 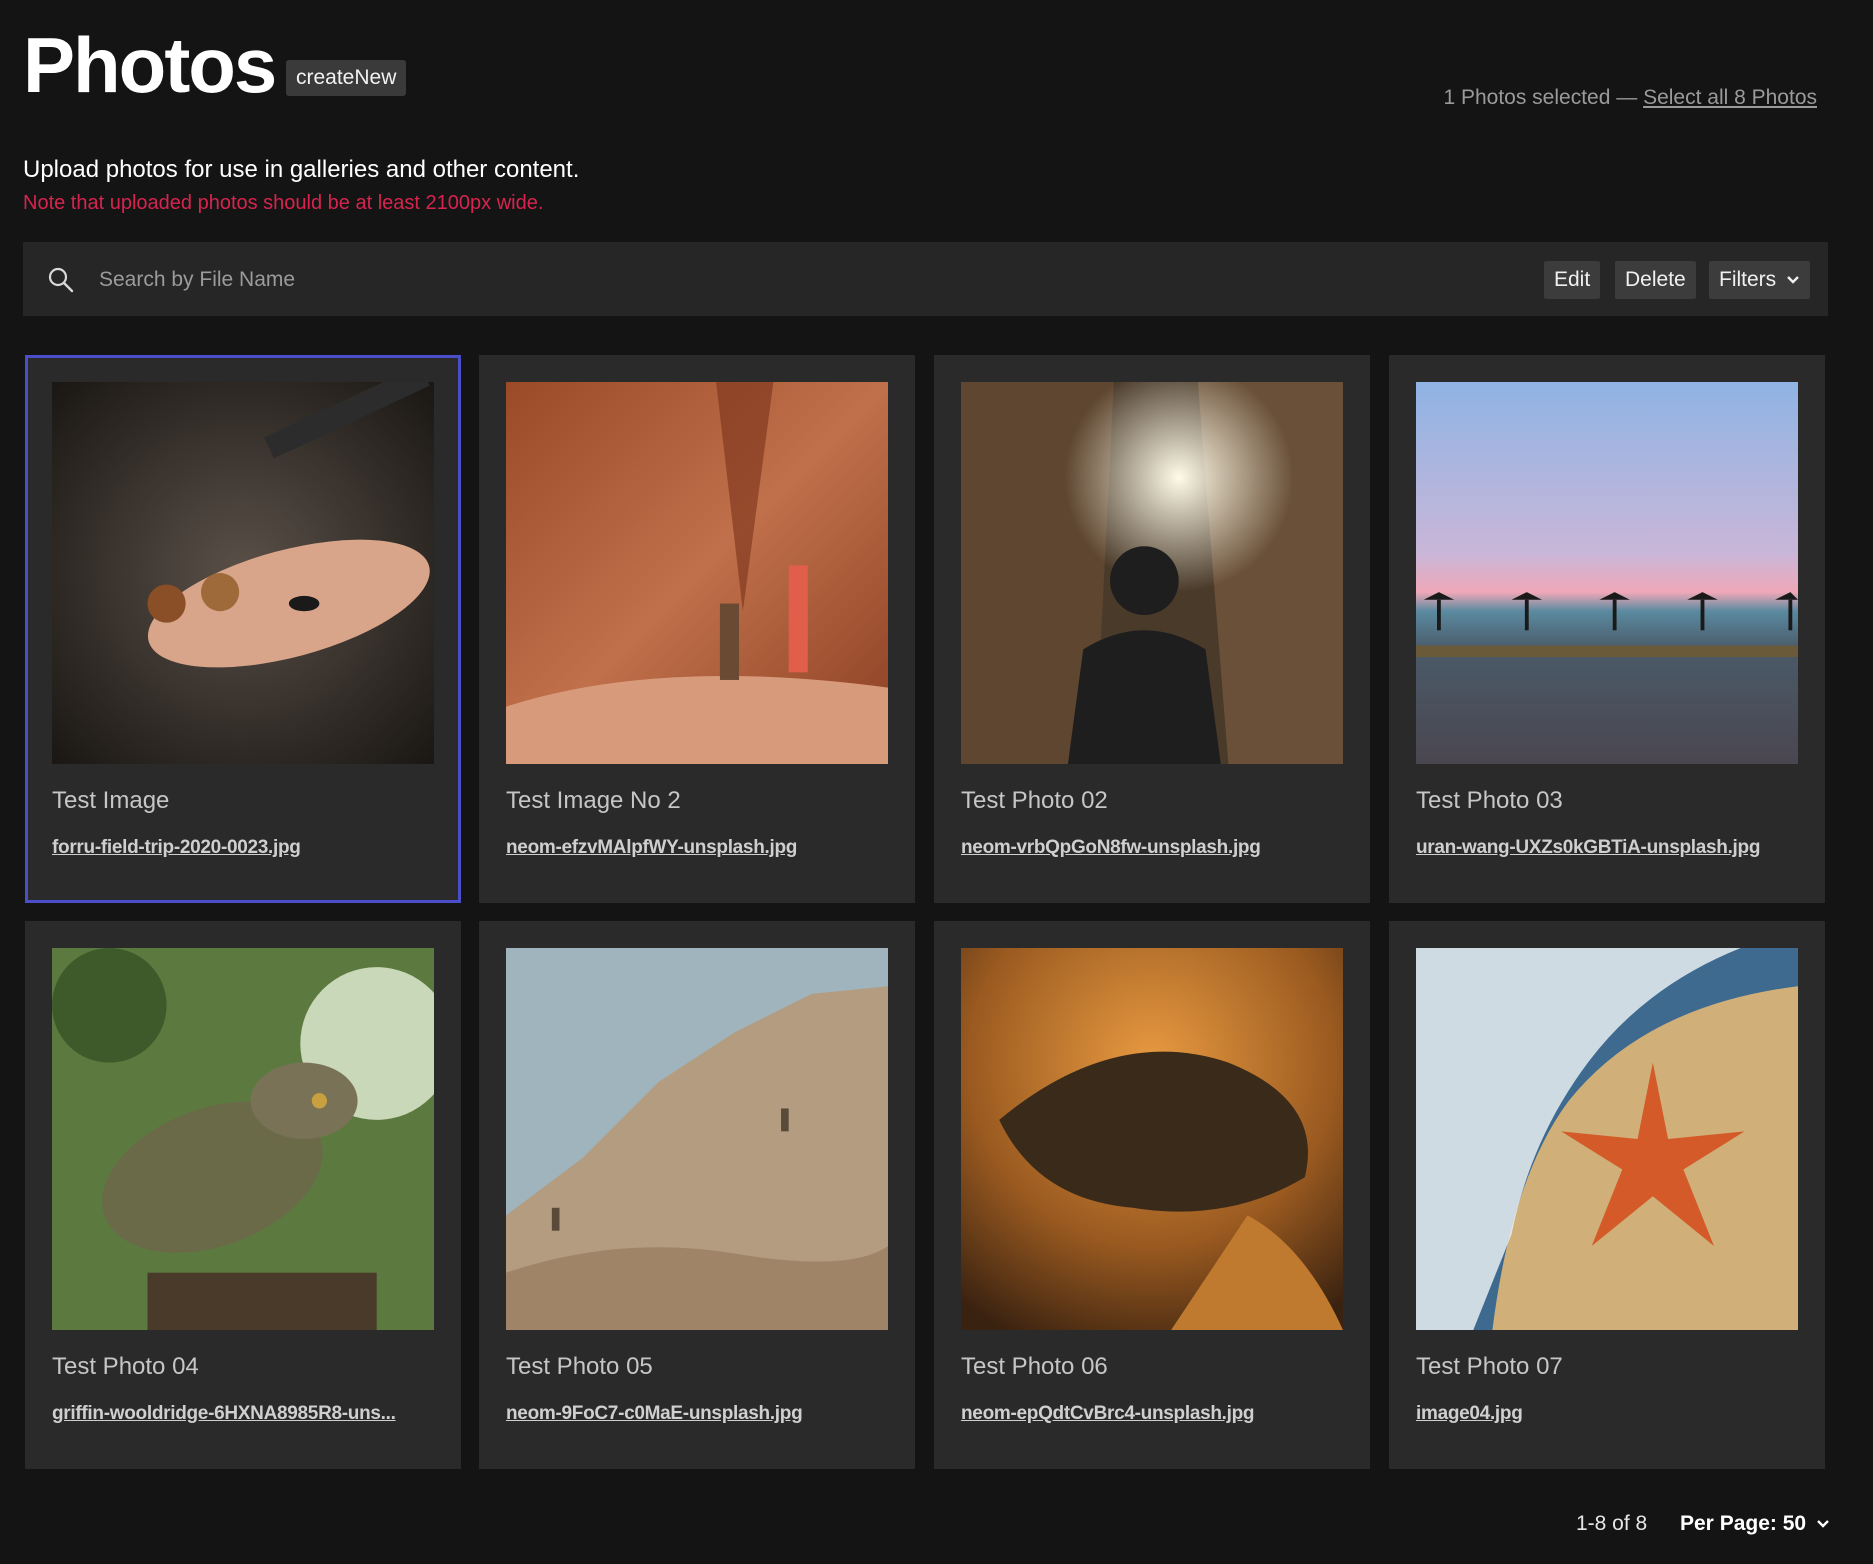 I want to click on photo-title: Test Photo 03, so click(x=1489, y=800).